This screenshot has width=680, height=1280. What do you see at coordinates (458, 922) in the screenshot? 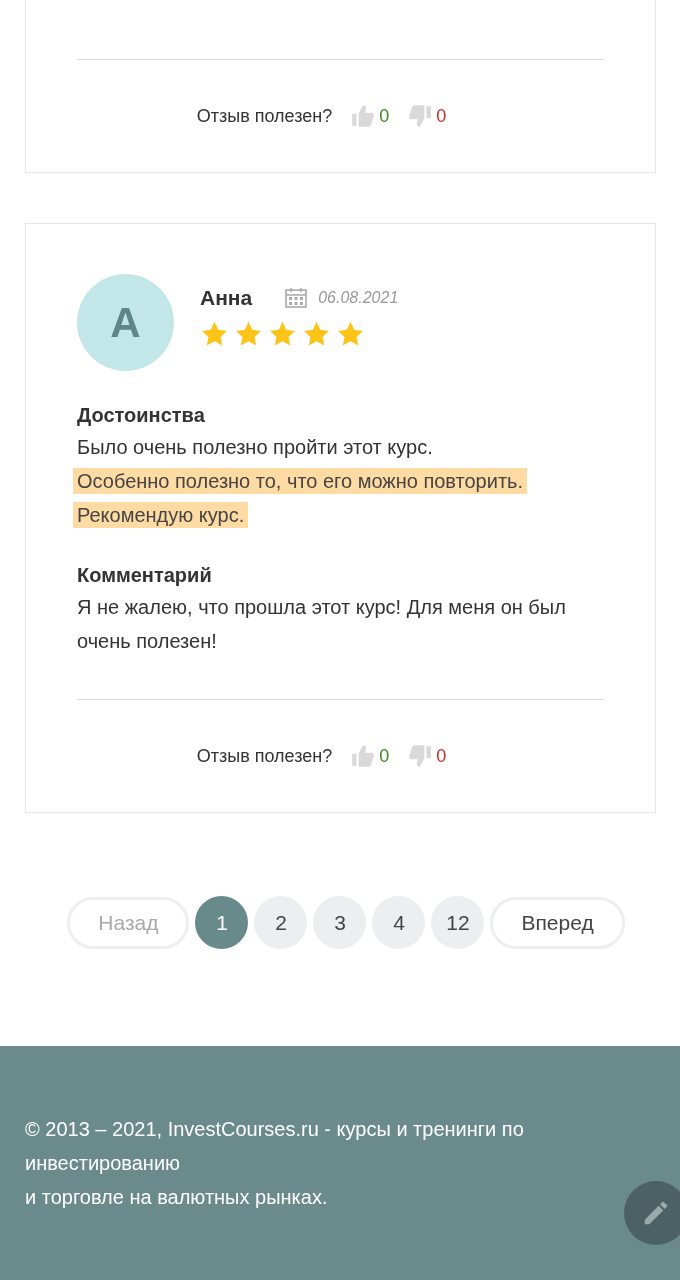
I see `page-button: 12` at bounding box center [458, 922].